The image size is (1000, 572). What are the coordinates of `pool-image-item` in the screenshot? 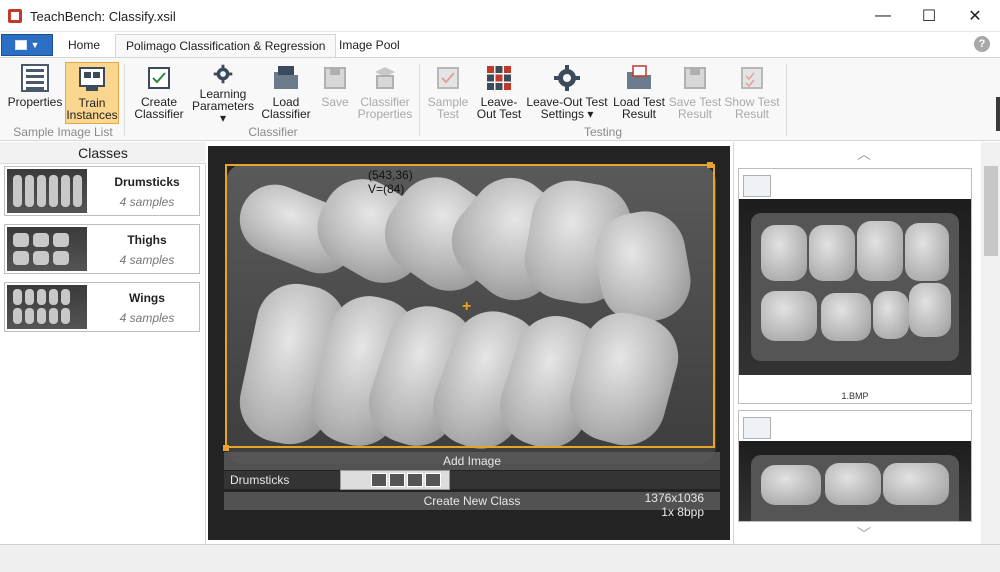 It's located at (855, 466).